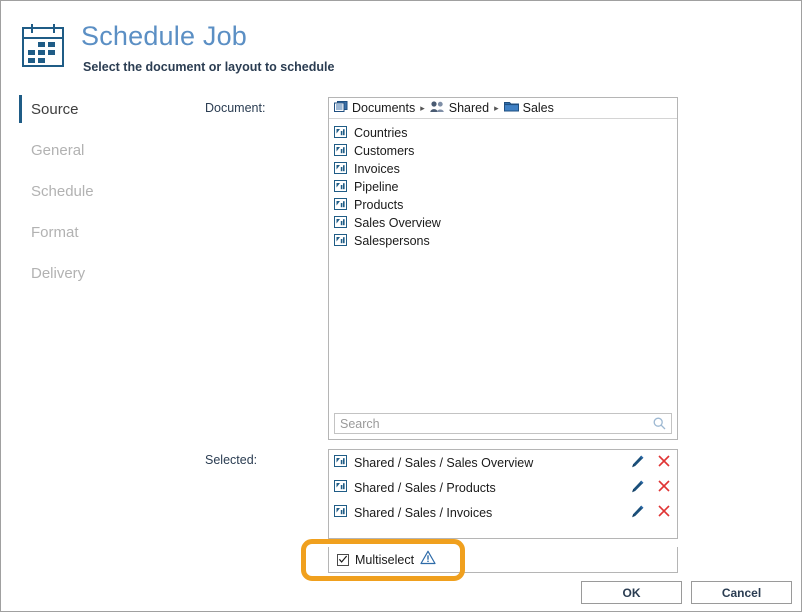 The width and height of the screenshot is (802, 612). What do you see at coordinates (503, 151) in the screenshot?
I see `list-item: Customers` at bounding box center [503, 151].